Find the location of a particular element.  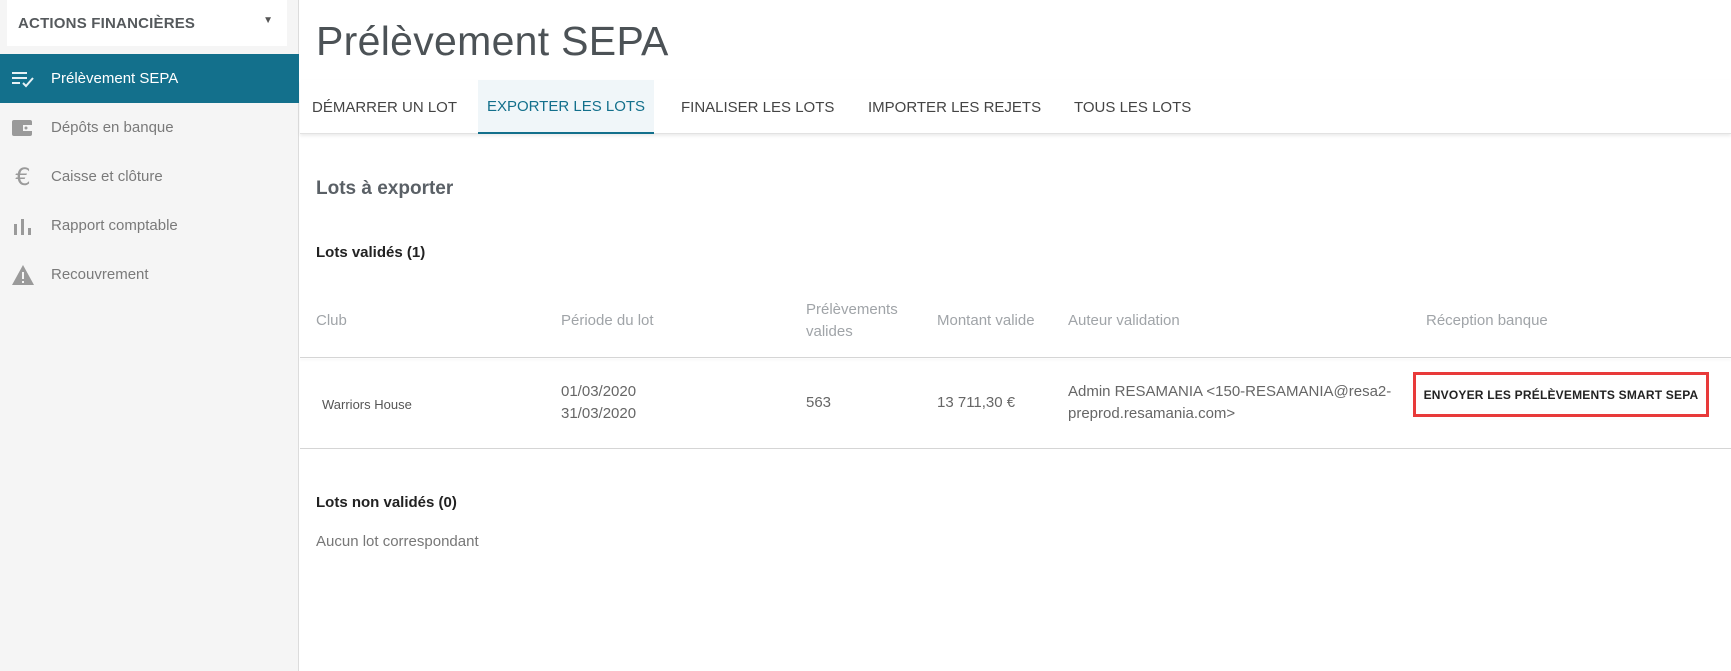

tab-demarrer-un-lot: DÉMARRER UN LOT is located at coordinates (384, 107).